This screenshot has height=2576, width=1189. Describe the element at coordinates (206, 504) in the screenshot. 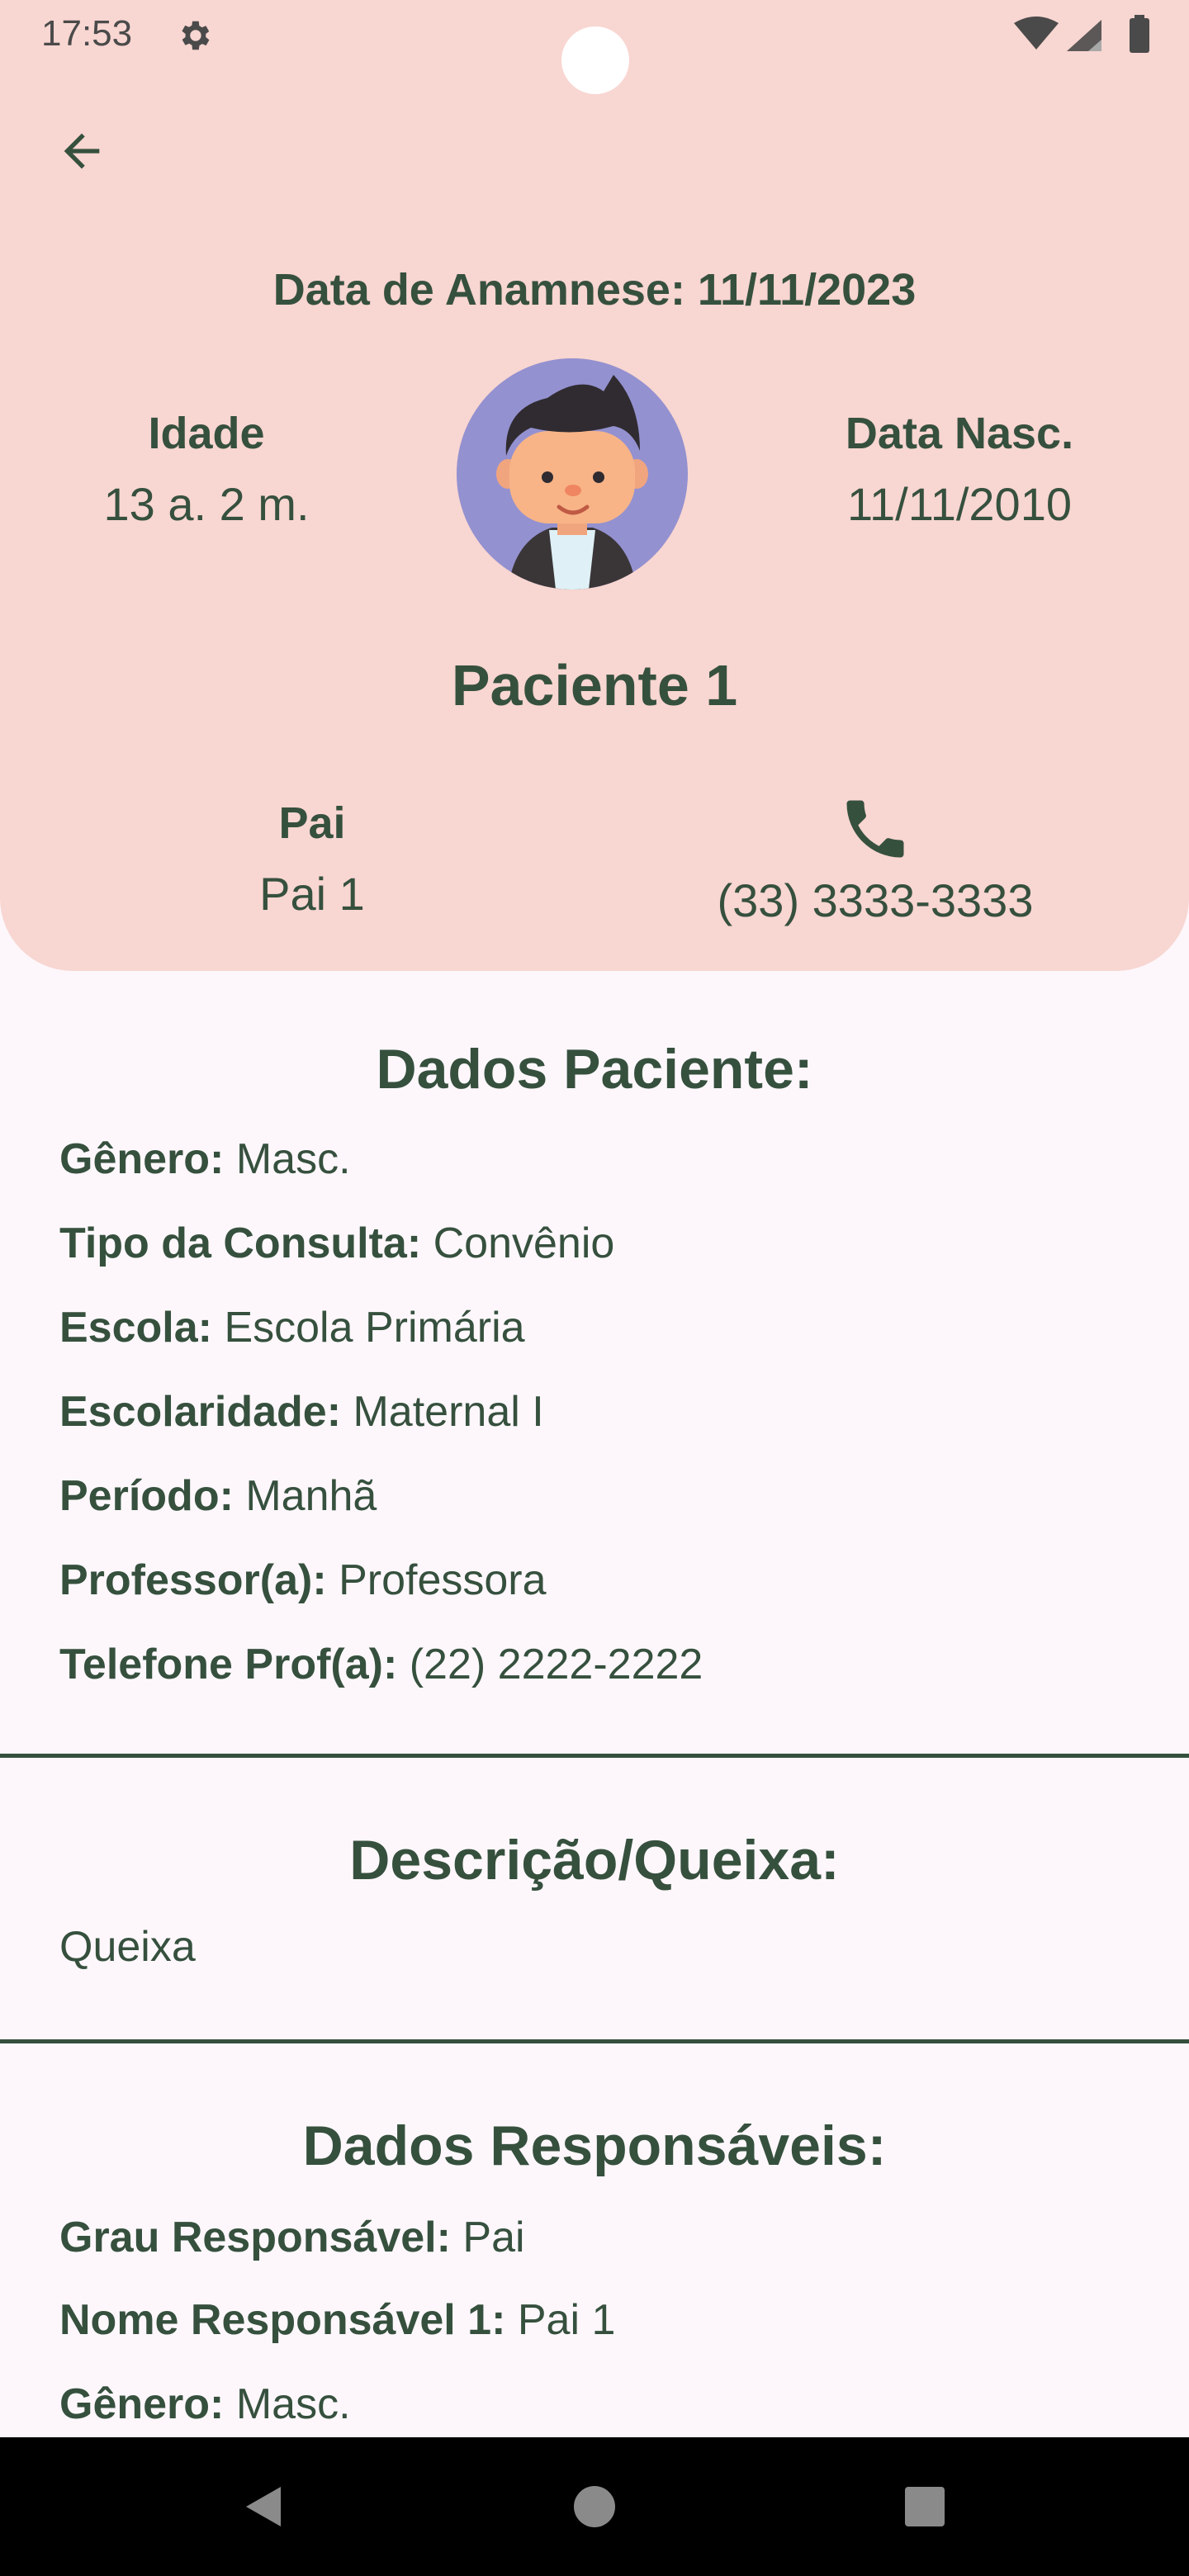

I see `age-value: 13 a. 2 m.` at that location.